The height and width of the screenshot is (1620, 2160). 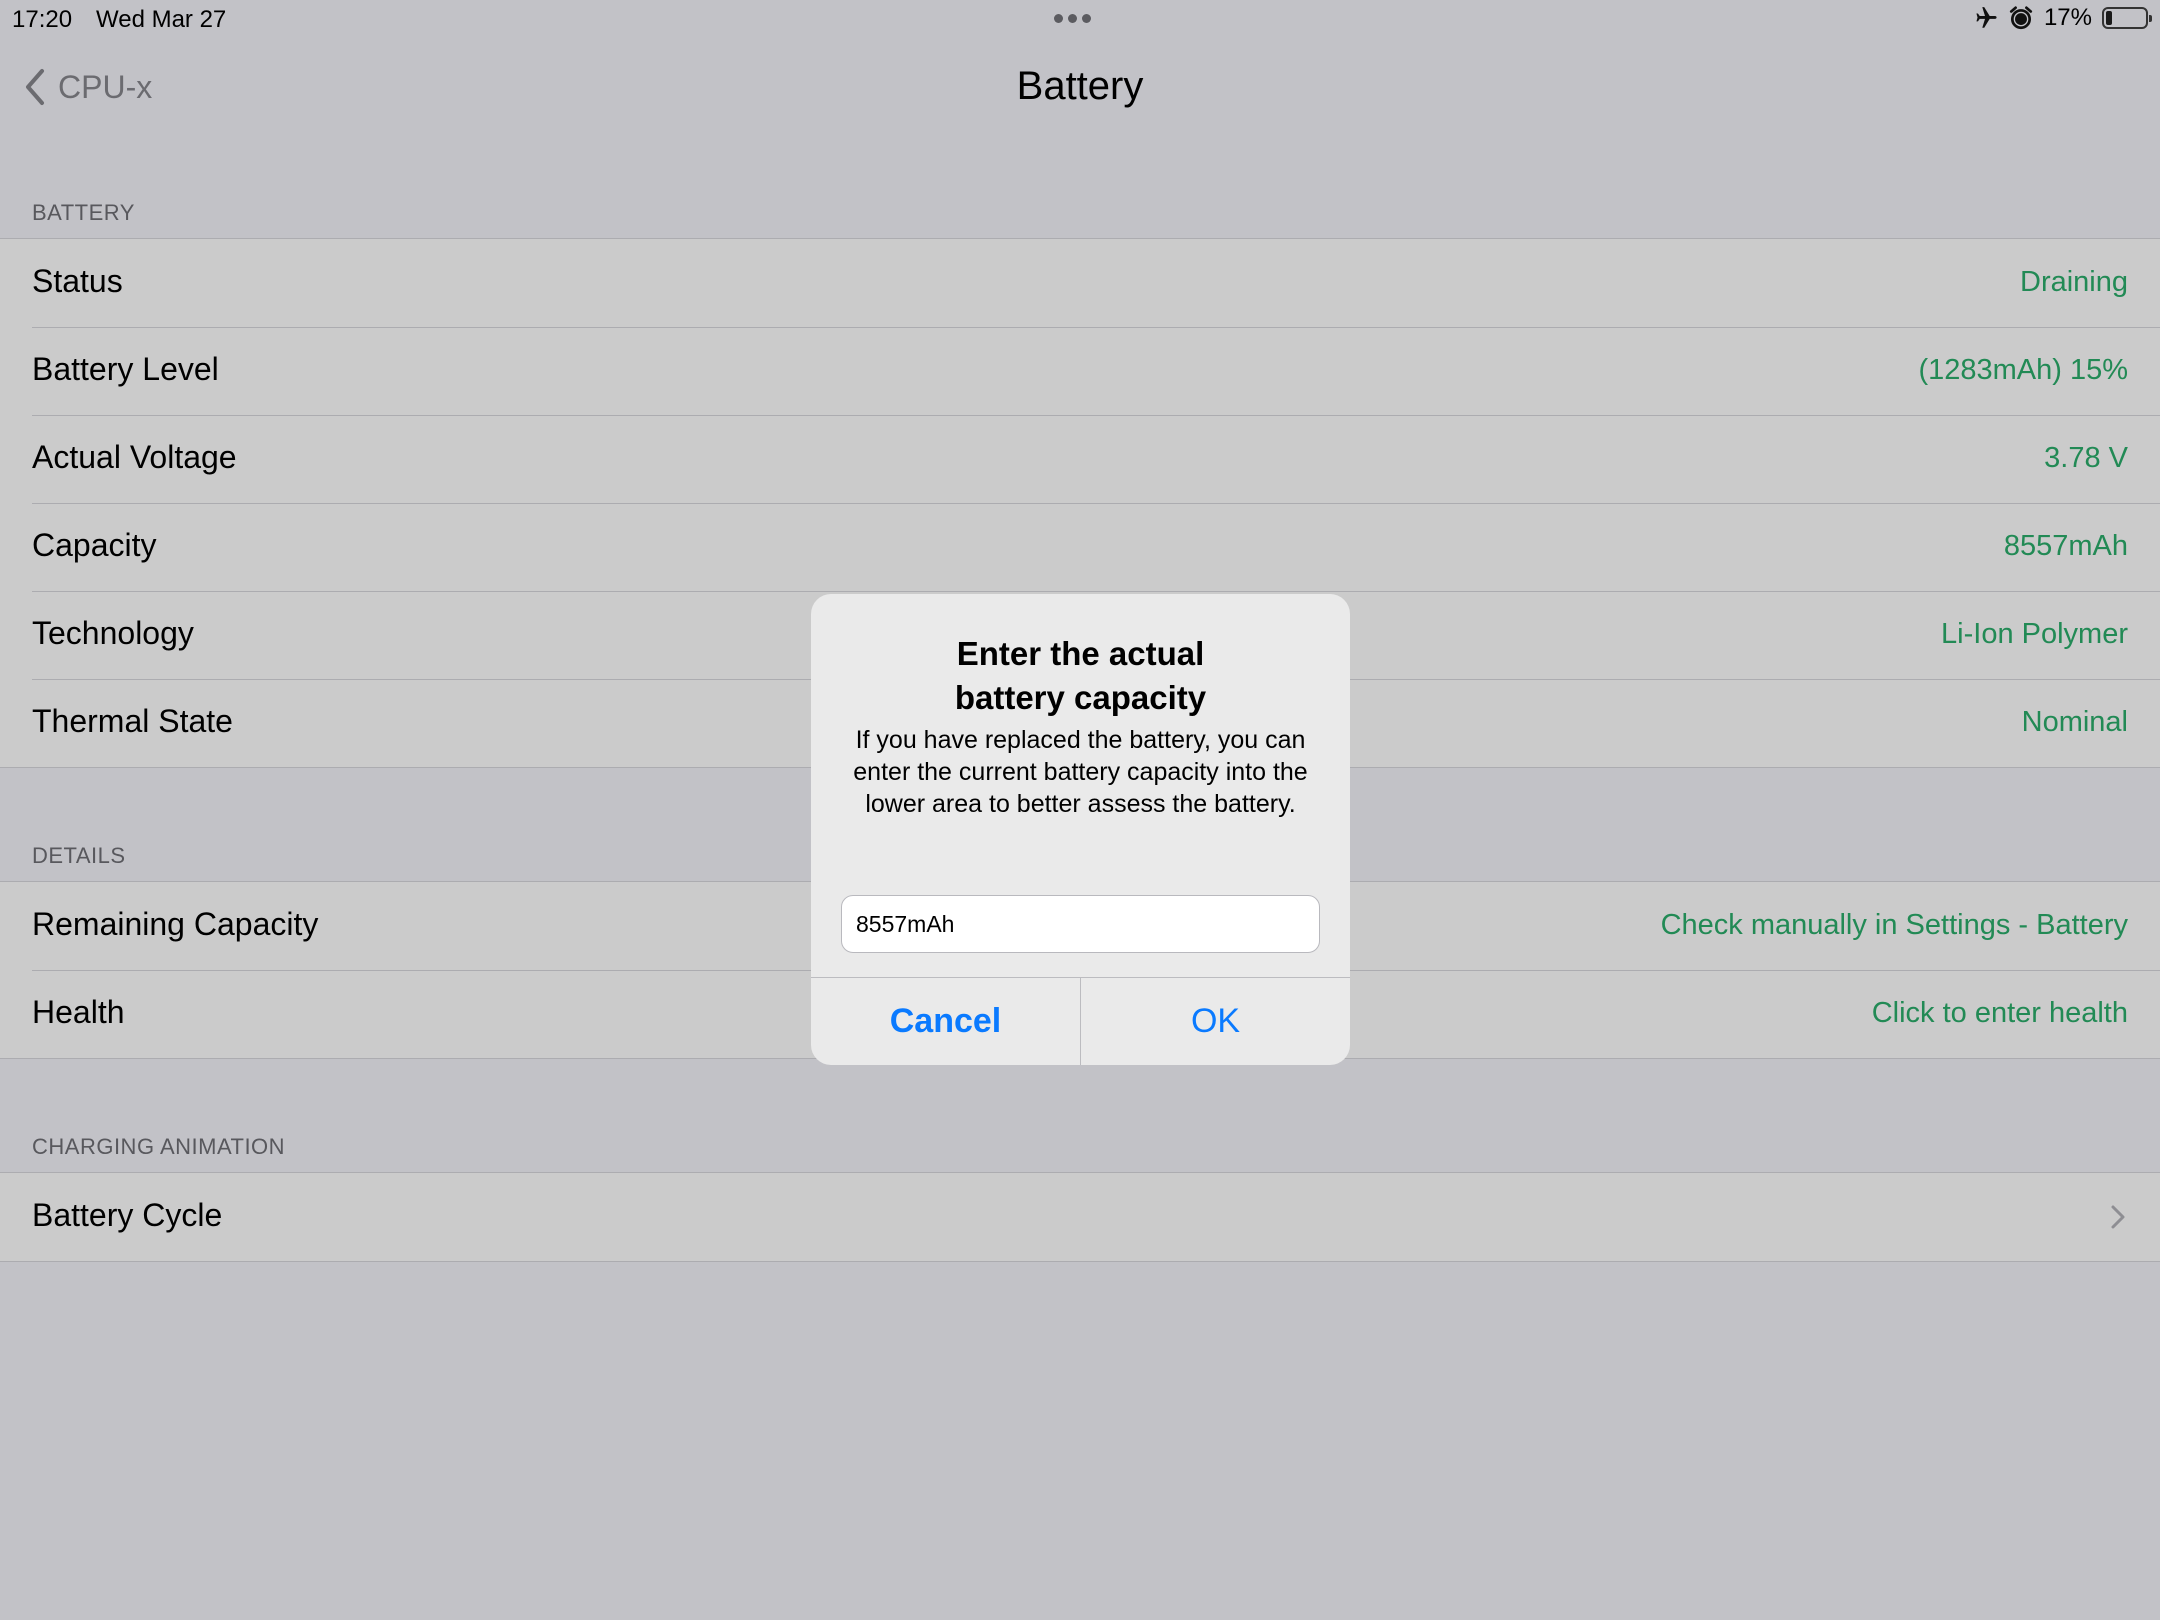 I want to click on alert-title: Enter the actual battery capacity, so click(x=1080, y=675).